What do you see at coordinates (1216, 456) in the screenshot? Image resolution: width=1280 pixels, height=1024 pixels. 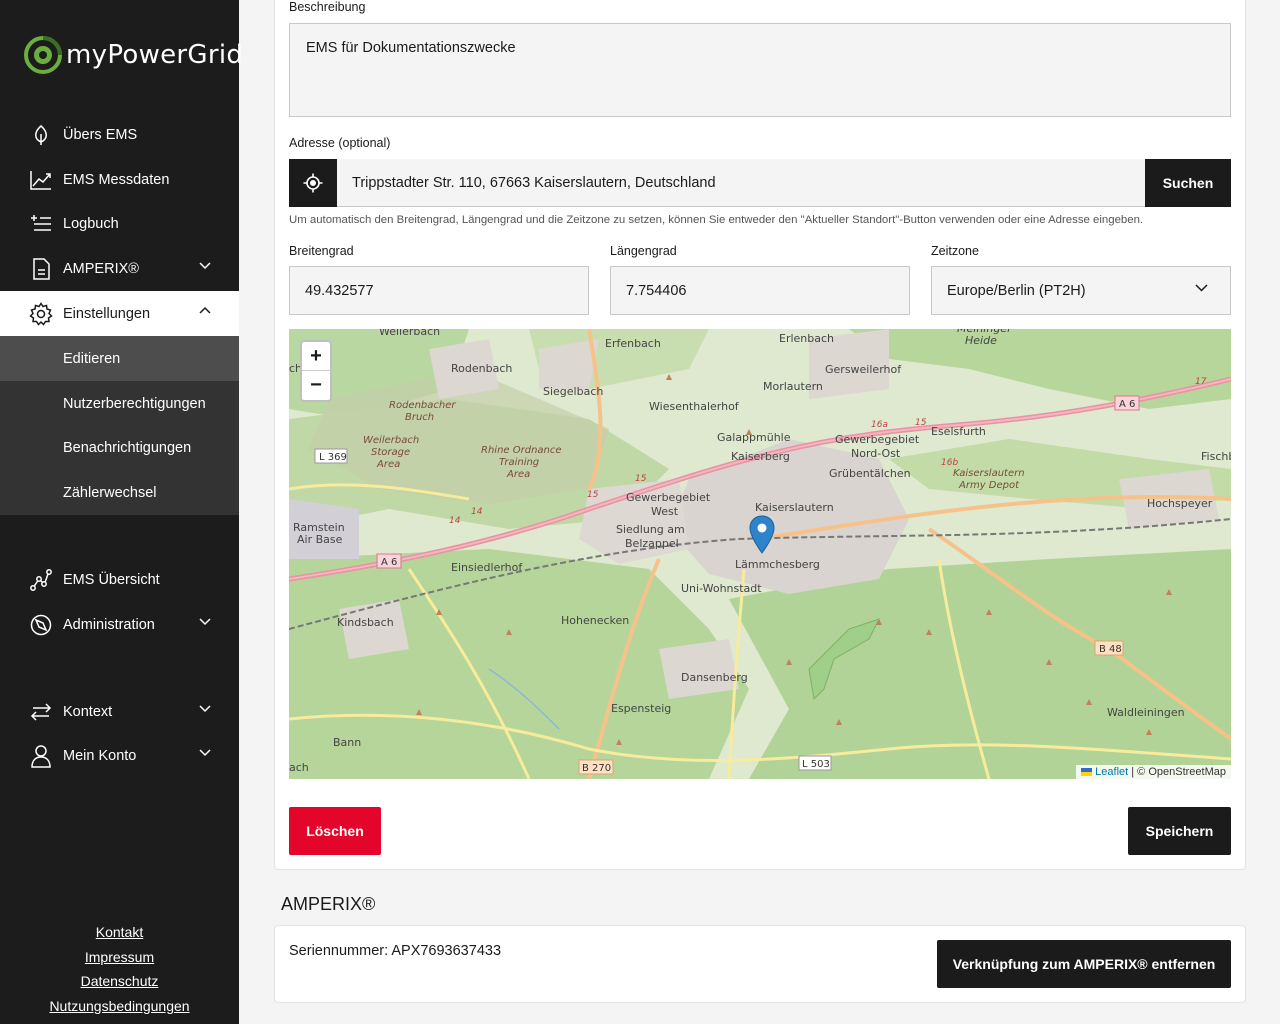 I see `svg-text: Fischb` at bounding box center [1216, 456].